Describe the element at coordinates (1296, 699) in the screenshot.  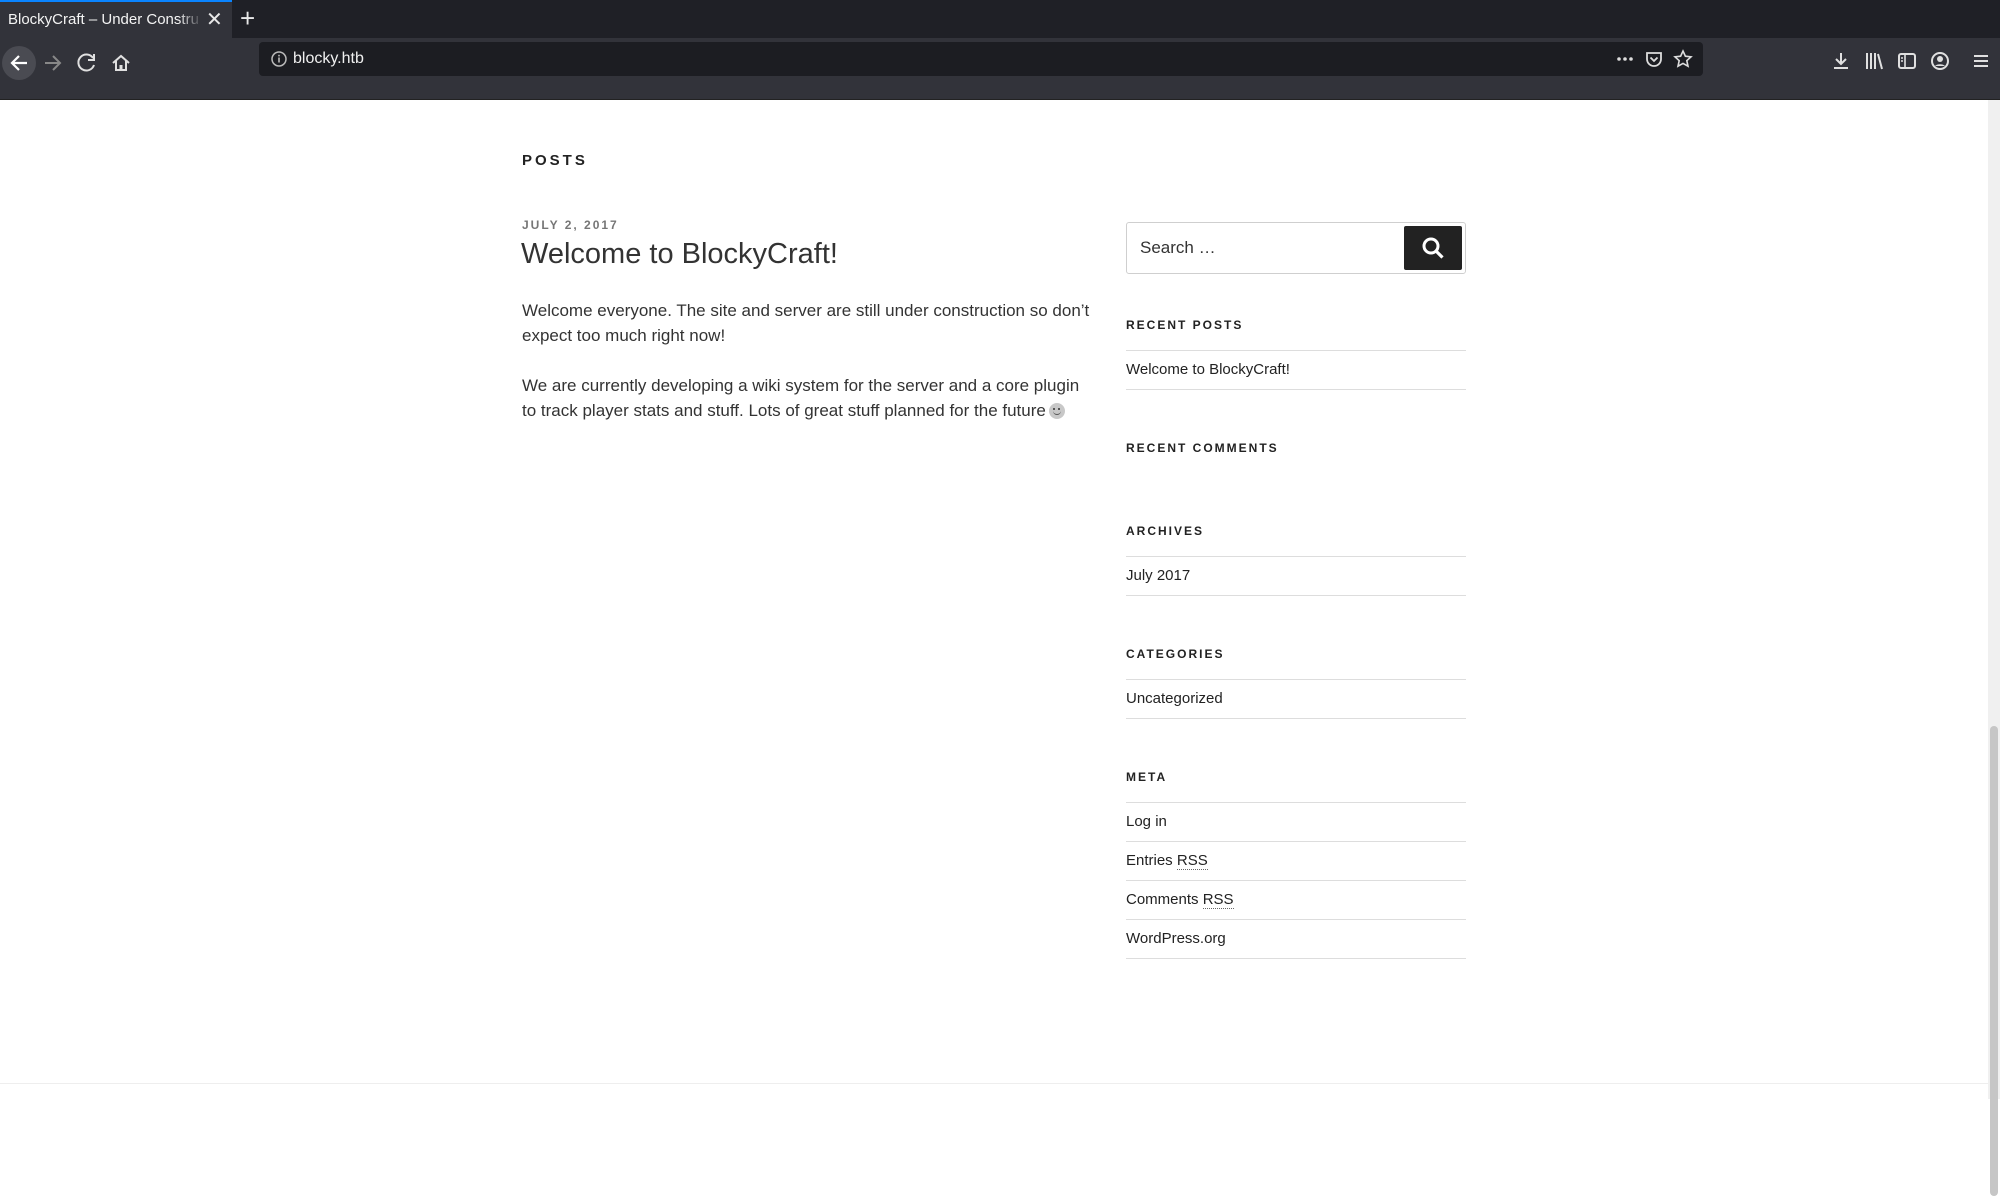
I see `category-link: Uncategorized` at that location.